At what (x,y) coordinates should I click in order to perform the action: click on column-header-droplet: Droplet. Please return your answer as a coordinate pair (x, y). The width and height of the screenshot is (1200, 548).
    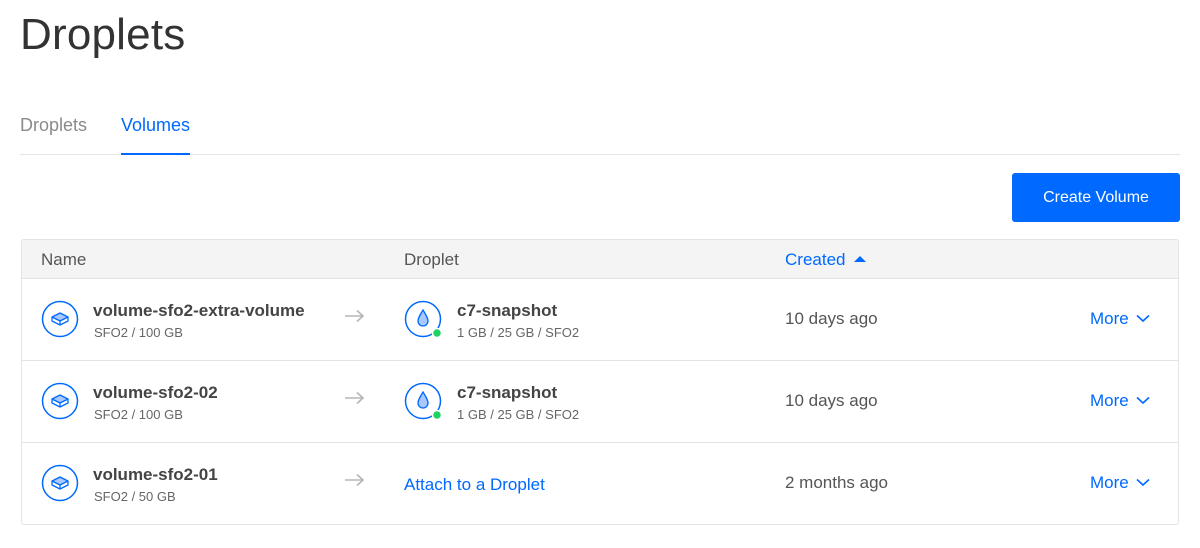
    Looking at the image, I should click on (431, 260).